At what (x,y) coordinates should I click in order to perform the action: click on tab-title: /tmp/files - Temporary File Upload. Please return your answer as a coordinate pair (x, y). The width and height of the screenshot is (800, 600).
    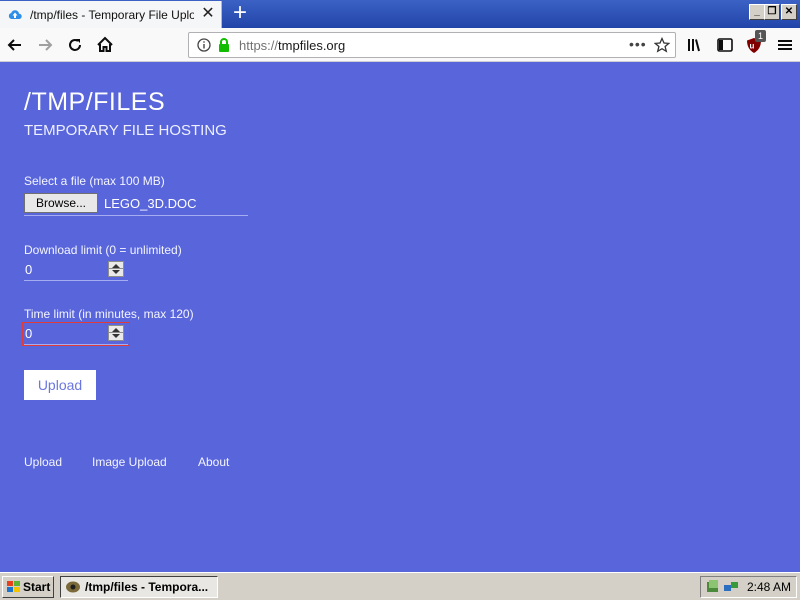
    Looking at the image, I should click on (112, 15).